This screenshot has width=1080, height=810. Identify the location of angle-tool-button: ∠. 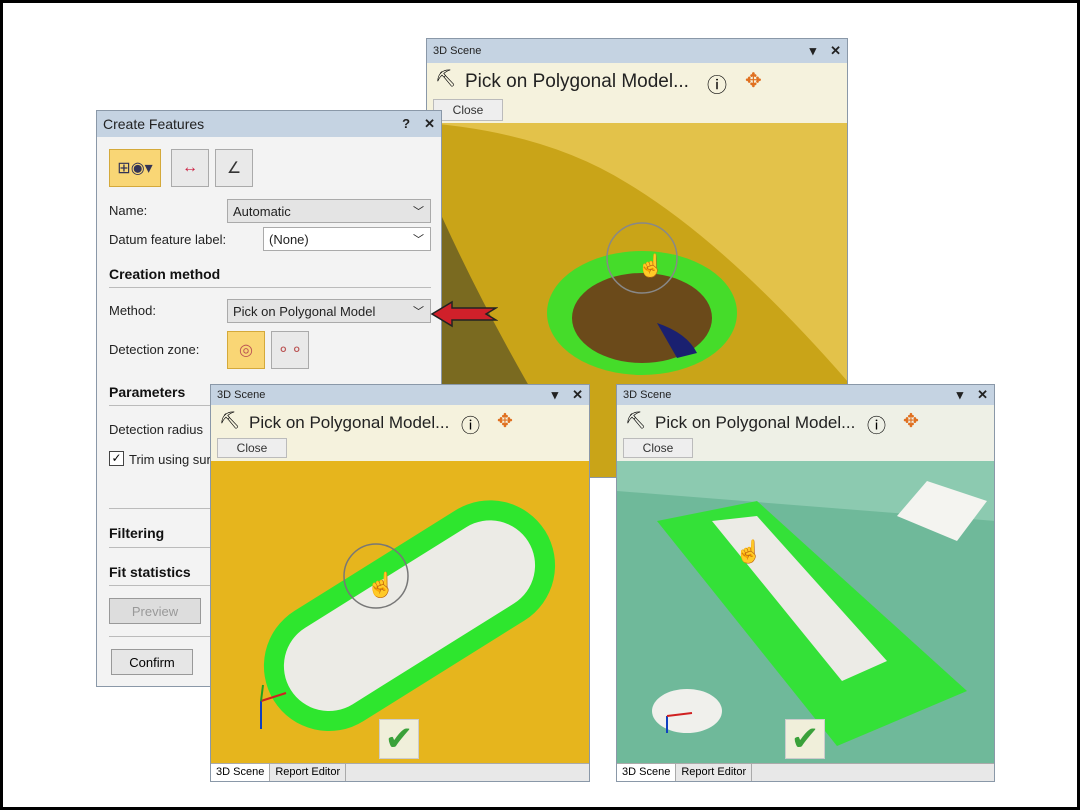
(234, 168).